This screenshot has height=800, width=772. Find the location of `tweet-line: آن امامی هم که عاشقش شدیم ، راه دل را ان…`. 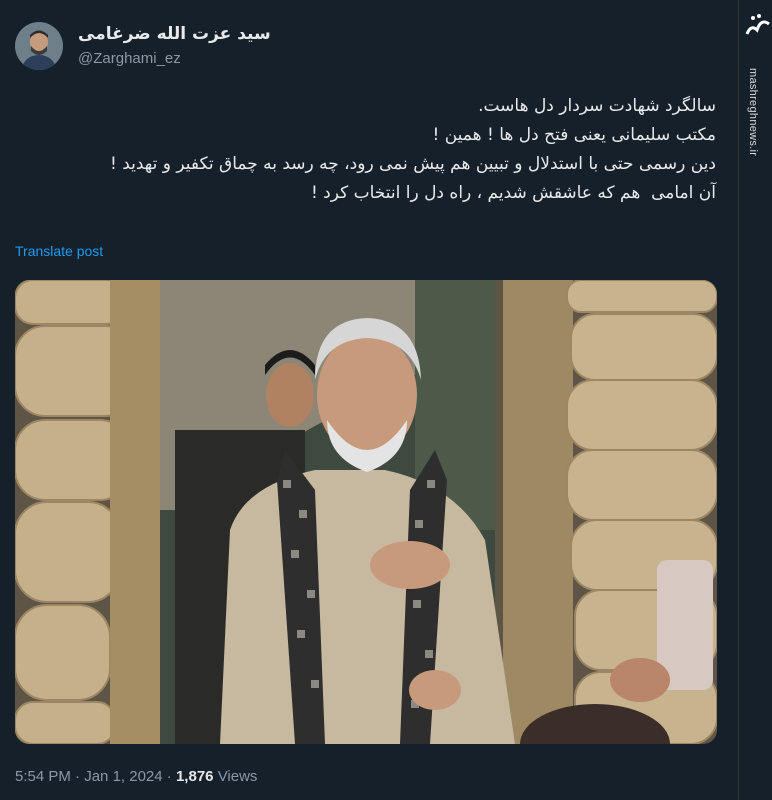

tweet-line: آن امامی هم که عاشقش شدیم ، راه دل را ان… is located at coordinates (513, 193).